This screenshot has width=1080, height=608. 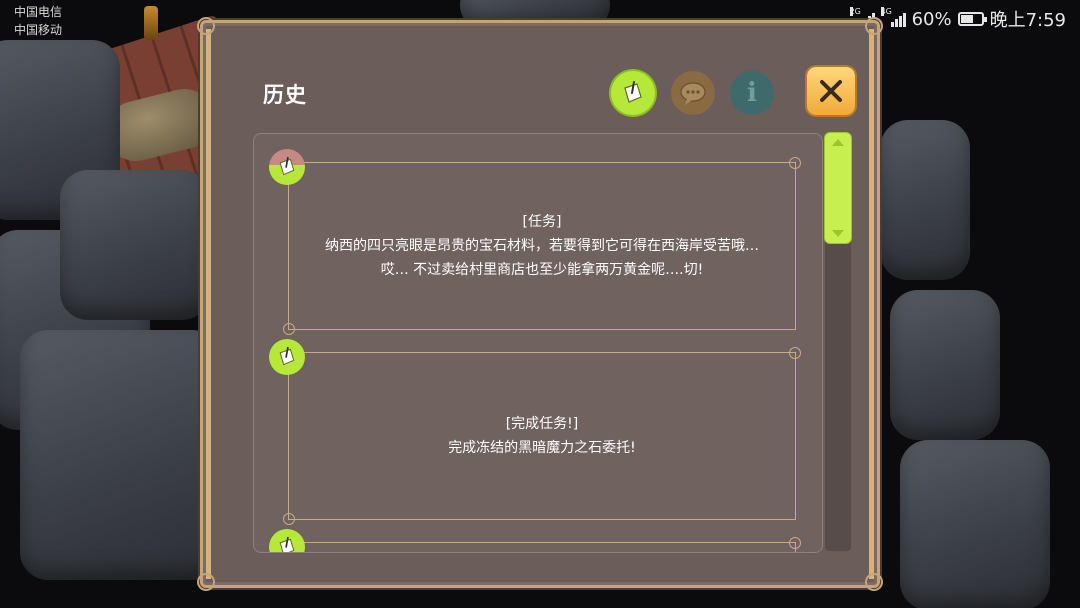 What do you see at coordinates (535, 540) in the screenshot?
I see `history-entry` at bounding box center [535, 540].